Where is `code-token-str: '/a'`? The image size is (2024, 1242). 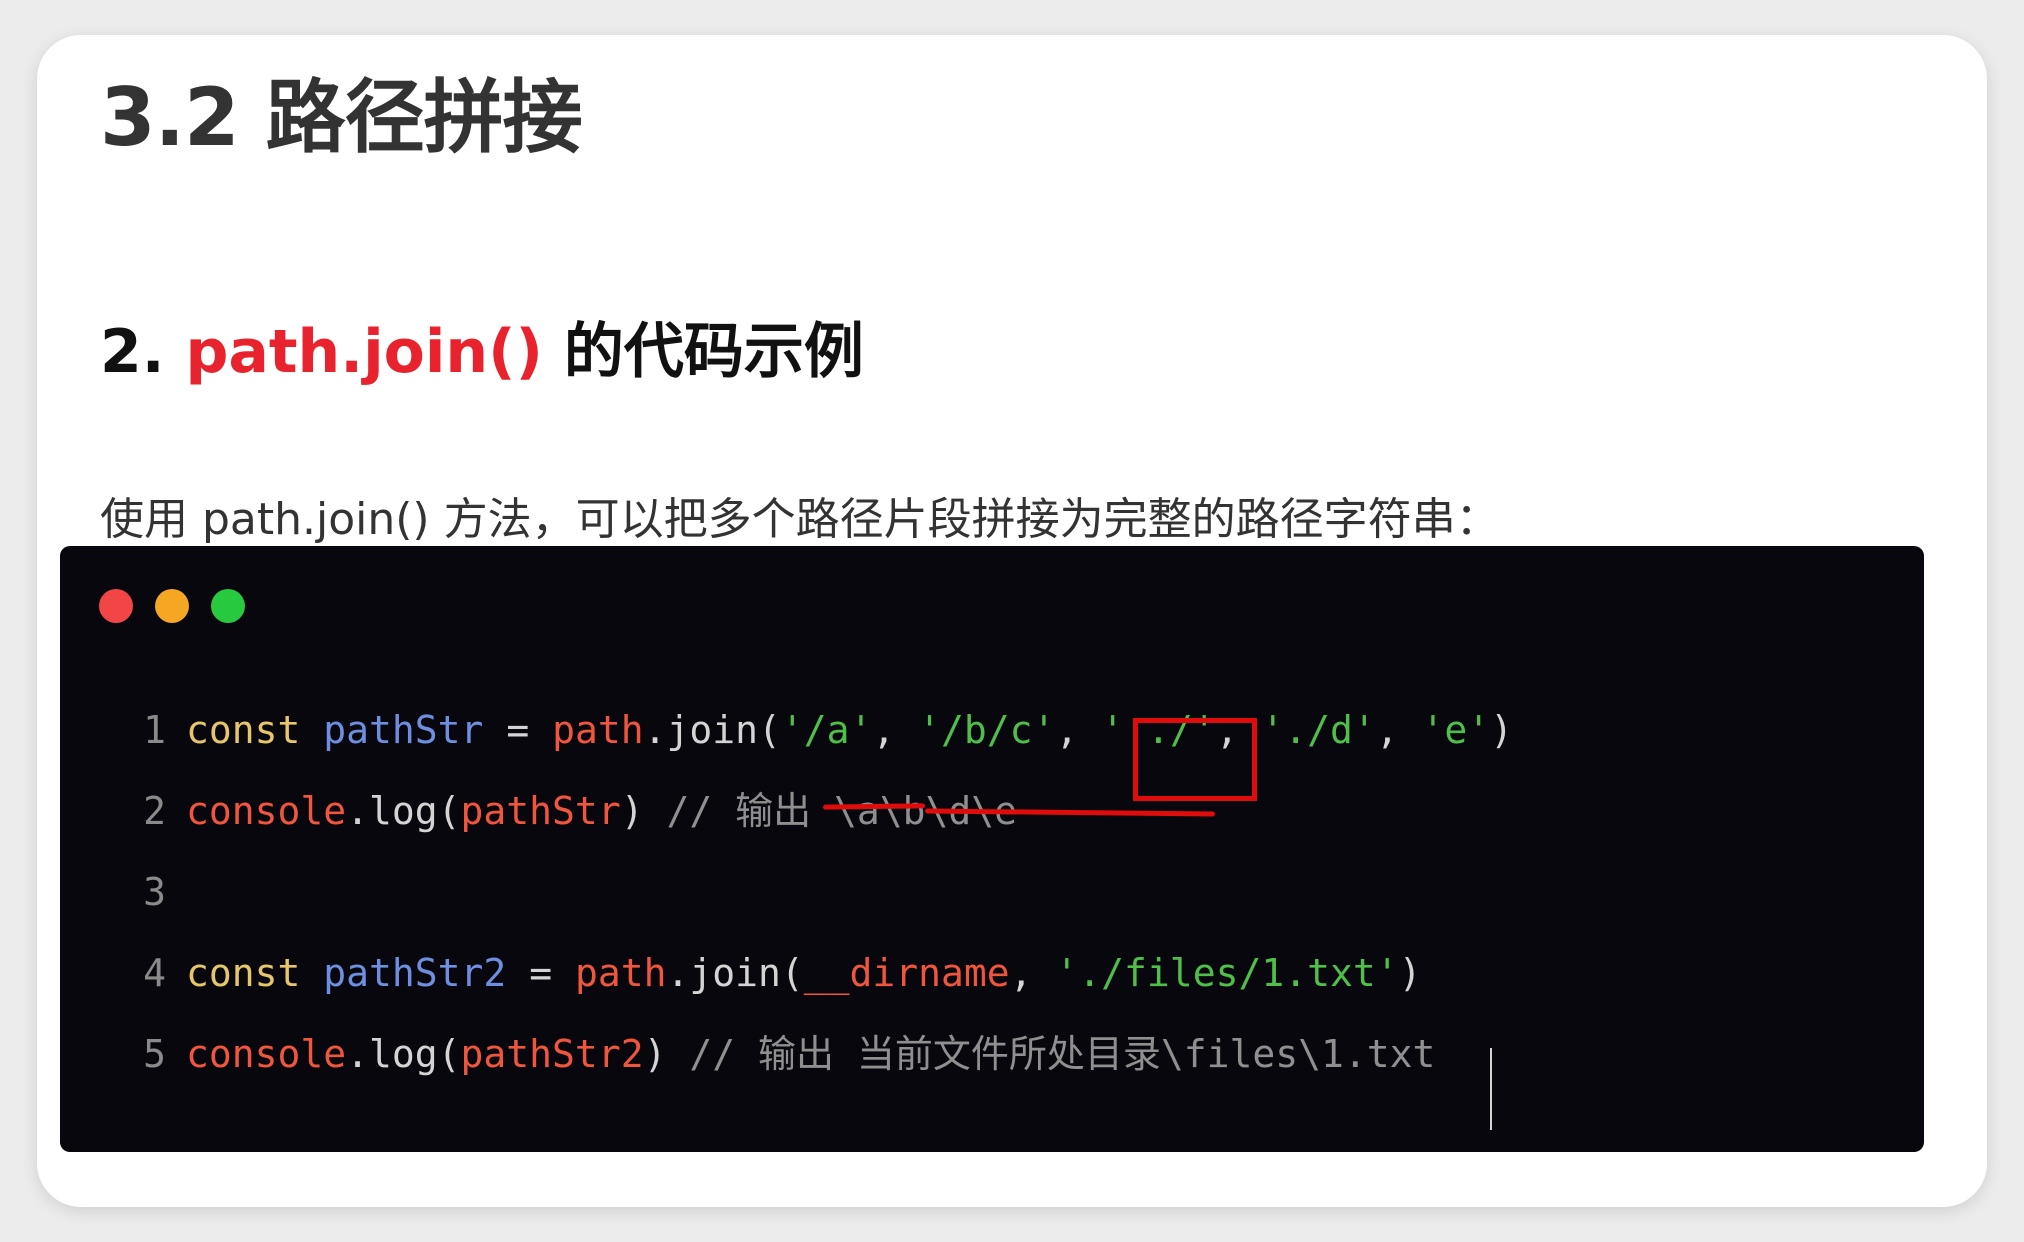
code-token-str: '/a' is located at coordinates (826, 730).